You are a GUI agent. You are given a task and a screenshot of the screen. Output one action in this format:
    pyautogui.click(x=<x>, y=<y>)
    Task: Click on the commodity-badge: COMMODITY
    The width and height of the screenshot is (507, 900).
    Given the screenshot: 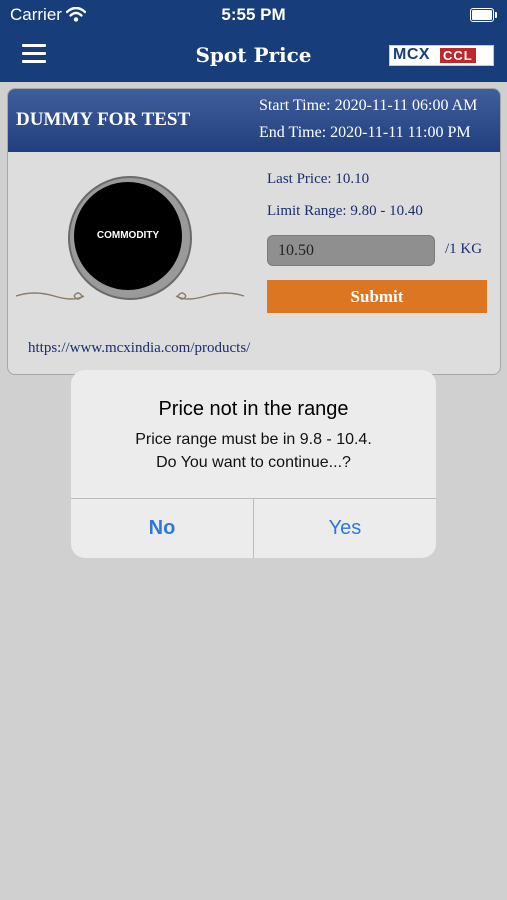 What is the action you would take?
    pyautogui.click(x=128, y=236)
    